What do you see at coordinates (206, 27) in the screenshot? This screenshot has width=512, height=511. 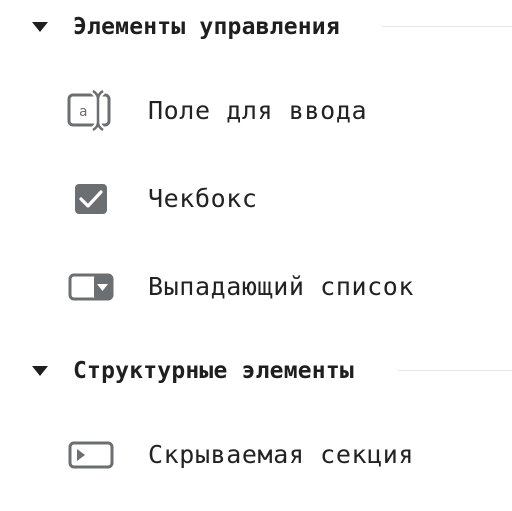 I see `section-title: Элементы управления` at bounding box center [206, 27].